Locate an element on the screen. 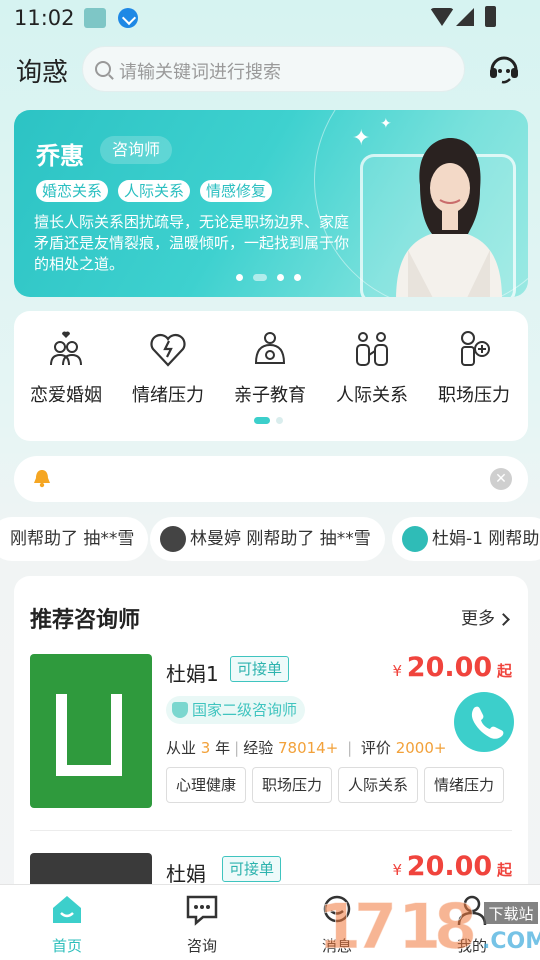 The image size is (540, 960). banner-tag: 婚恋关系 is located at coordinates (72, 191).